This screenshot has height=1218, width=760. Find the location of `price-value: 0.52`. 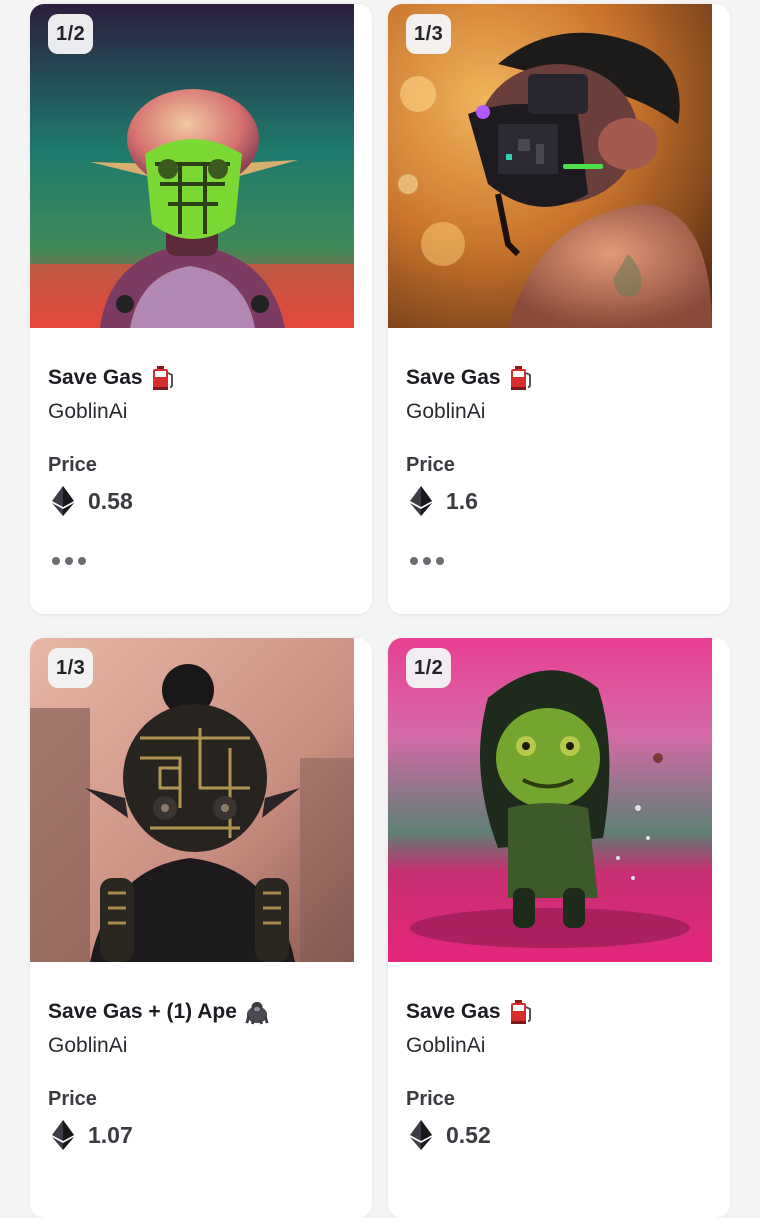

price-value: 0.52 is located at coordinates (468, 1134).